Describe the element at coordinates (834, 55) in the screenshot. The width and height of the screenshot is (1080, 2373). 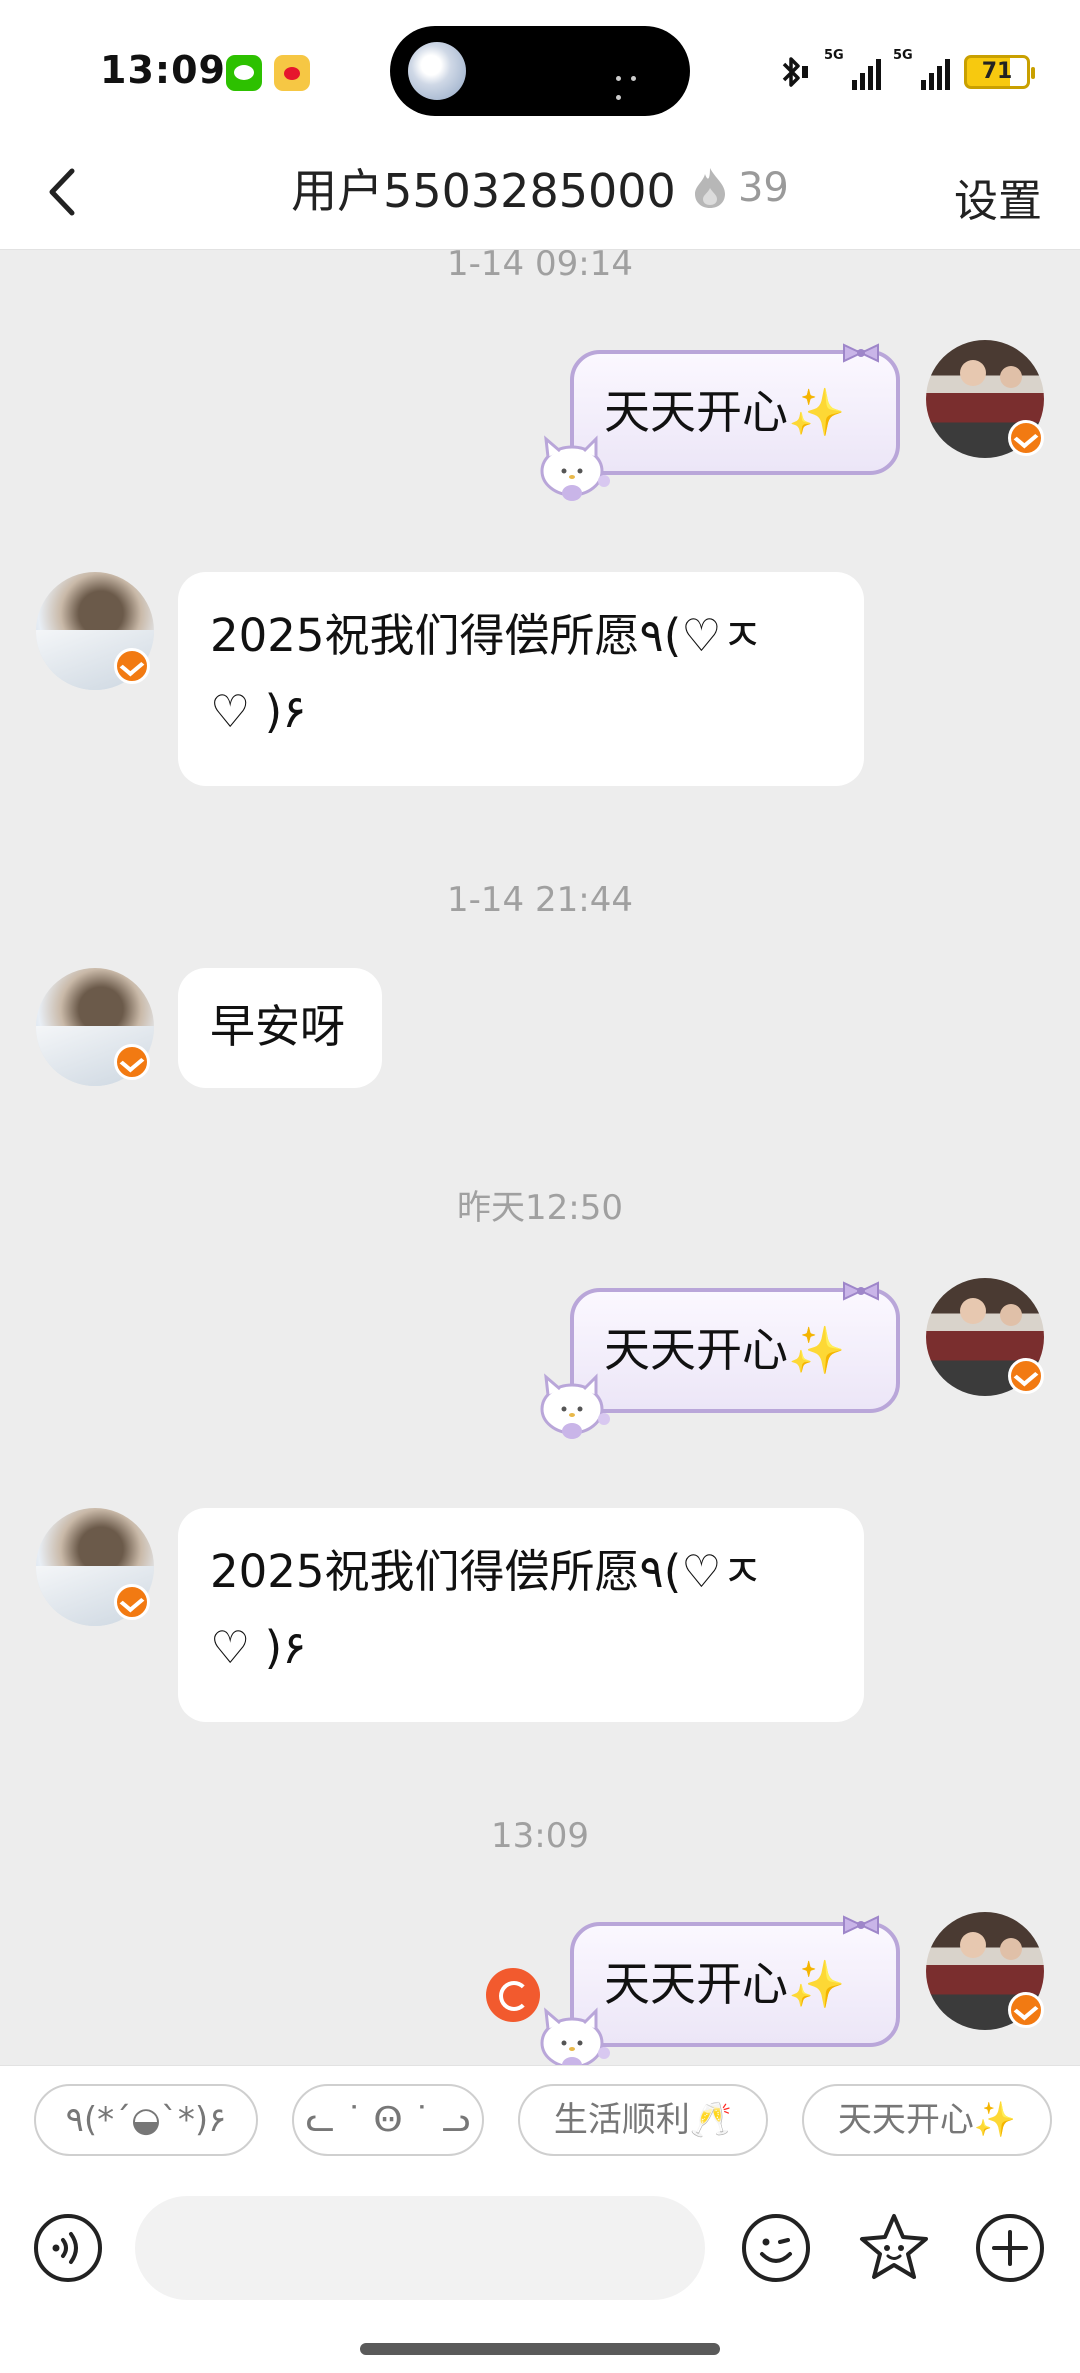
I see `network-type-label: 5G` at that location.